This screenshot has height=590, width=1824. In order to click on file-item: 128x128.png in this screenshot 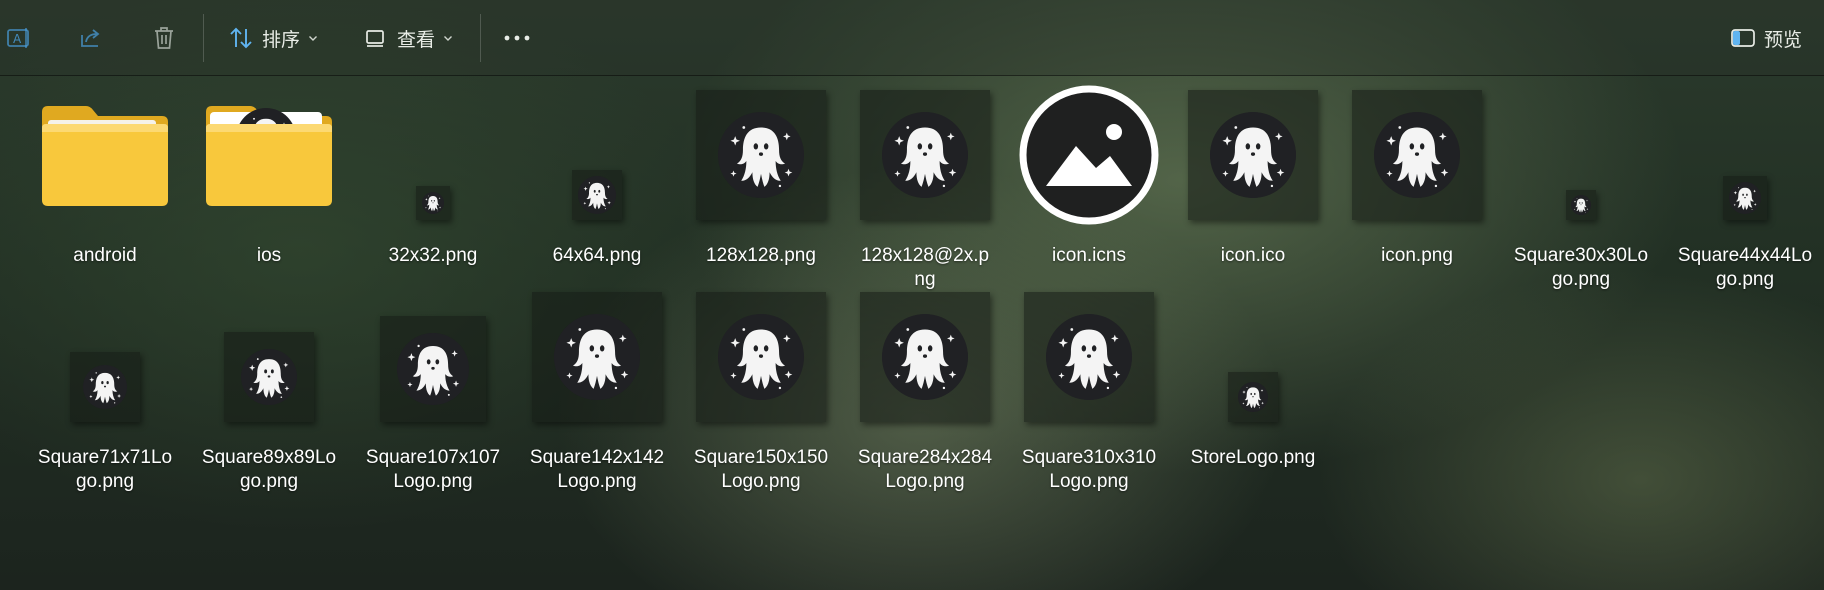, I will do `click(761, 178)`.